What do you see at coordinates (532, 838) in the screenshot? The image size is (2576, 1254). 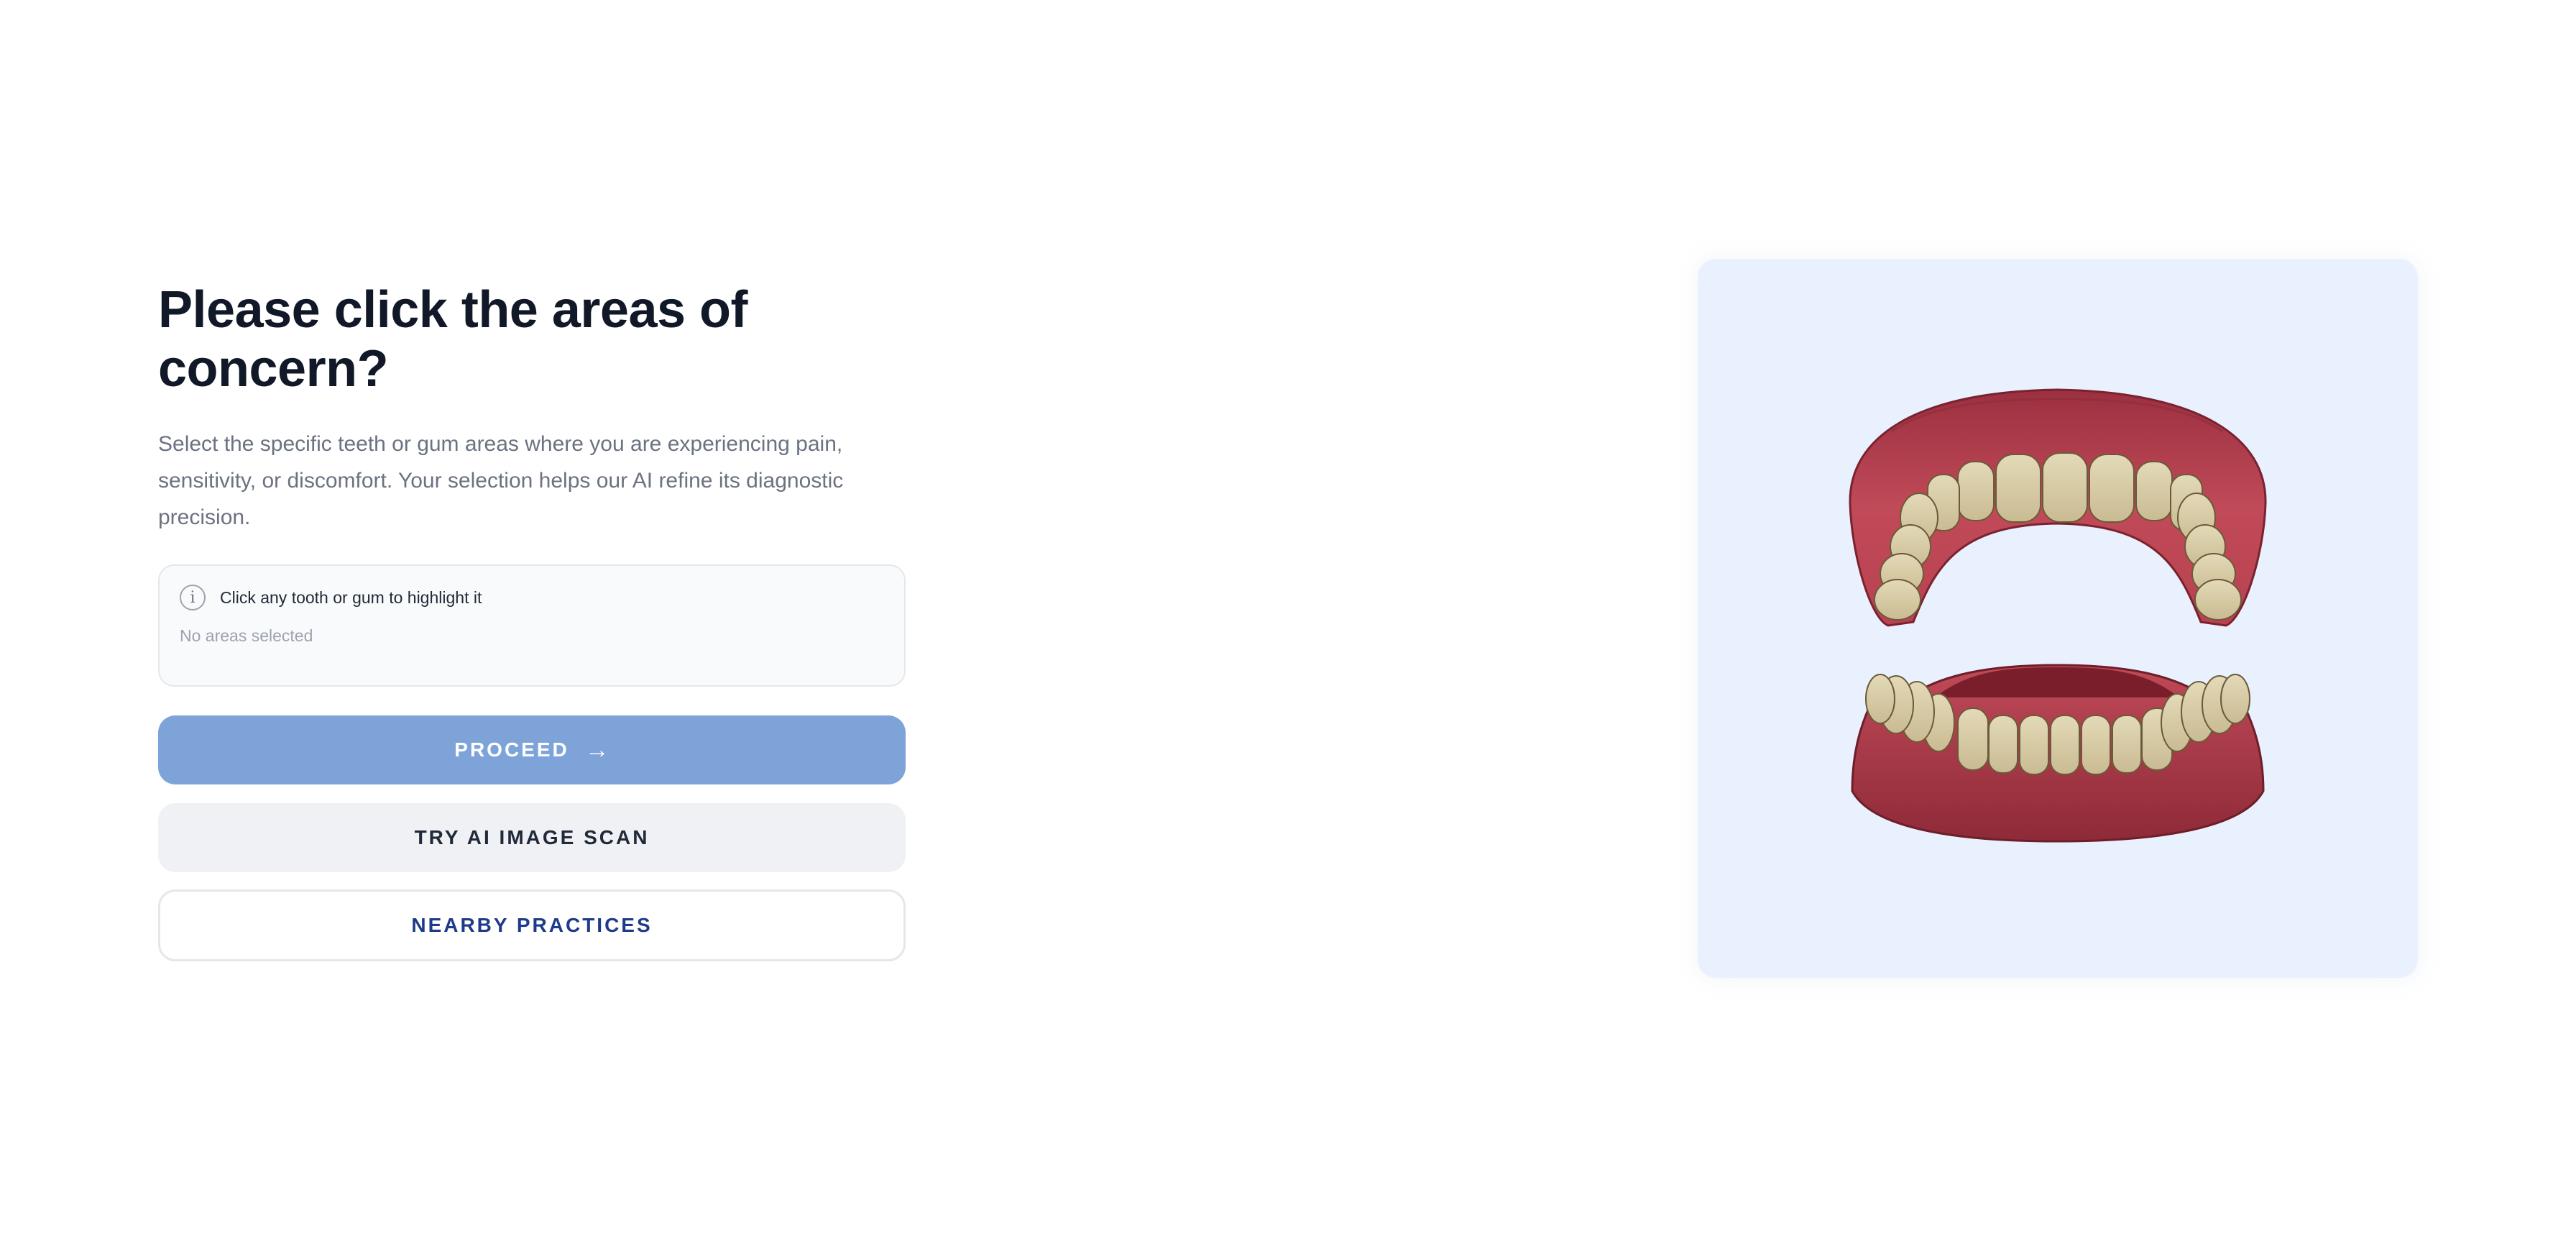 I see `ai-image-scan-button: TRY AI IMAGE SCAN` at bounding box center [532, 838].